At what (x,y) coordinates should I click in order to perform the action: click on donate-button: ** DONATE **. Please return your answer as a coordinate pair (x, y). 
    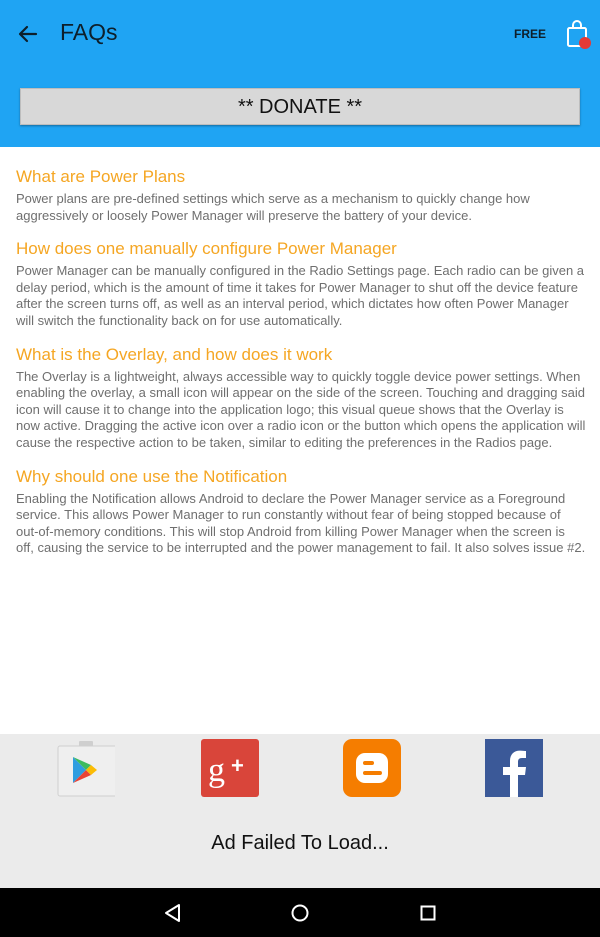
    Looking at the image, I should click on (300, 106).